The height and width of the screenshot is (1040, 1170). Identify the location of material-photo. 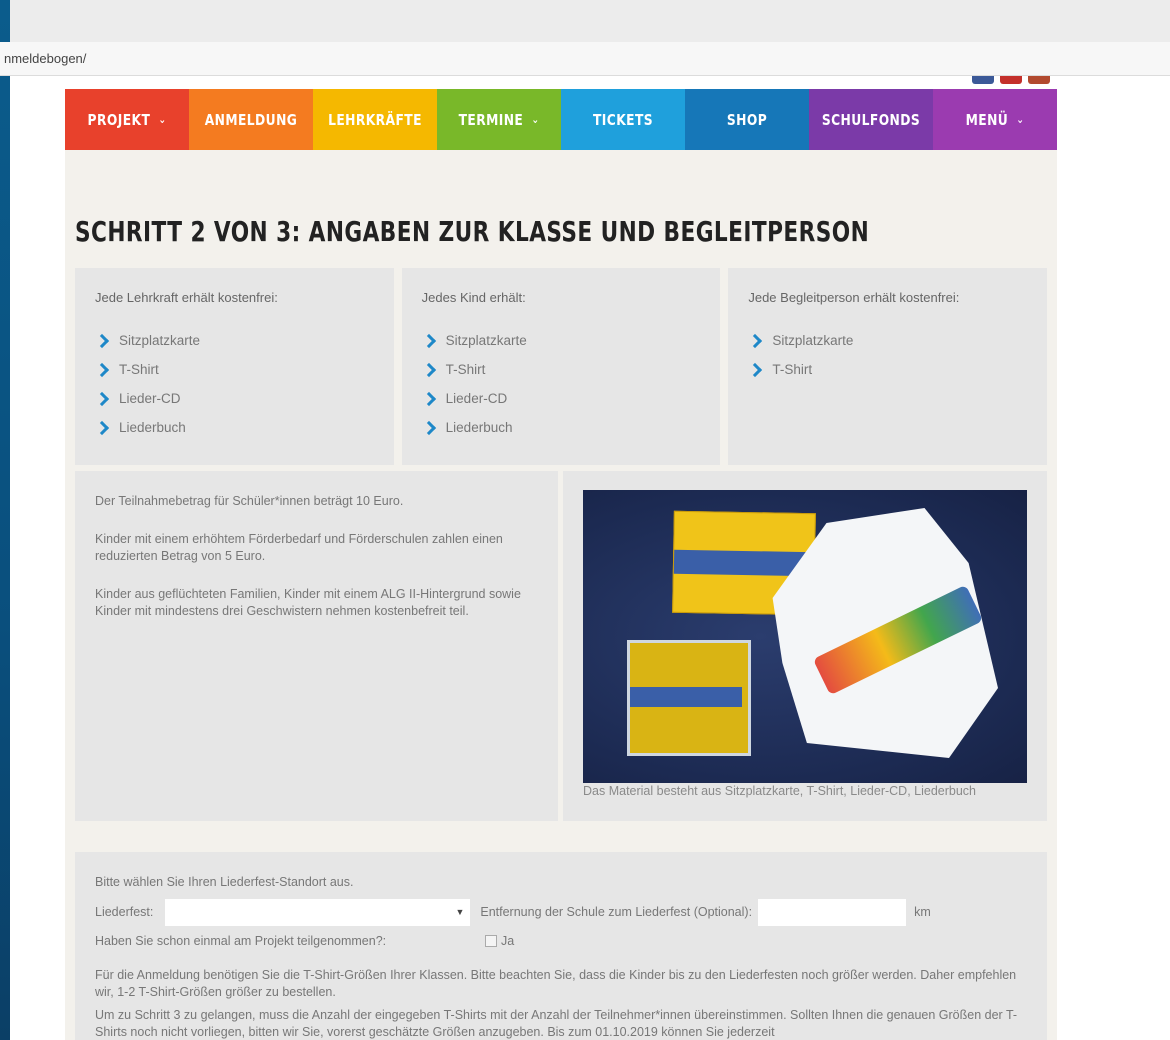
(805, 636).